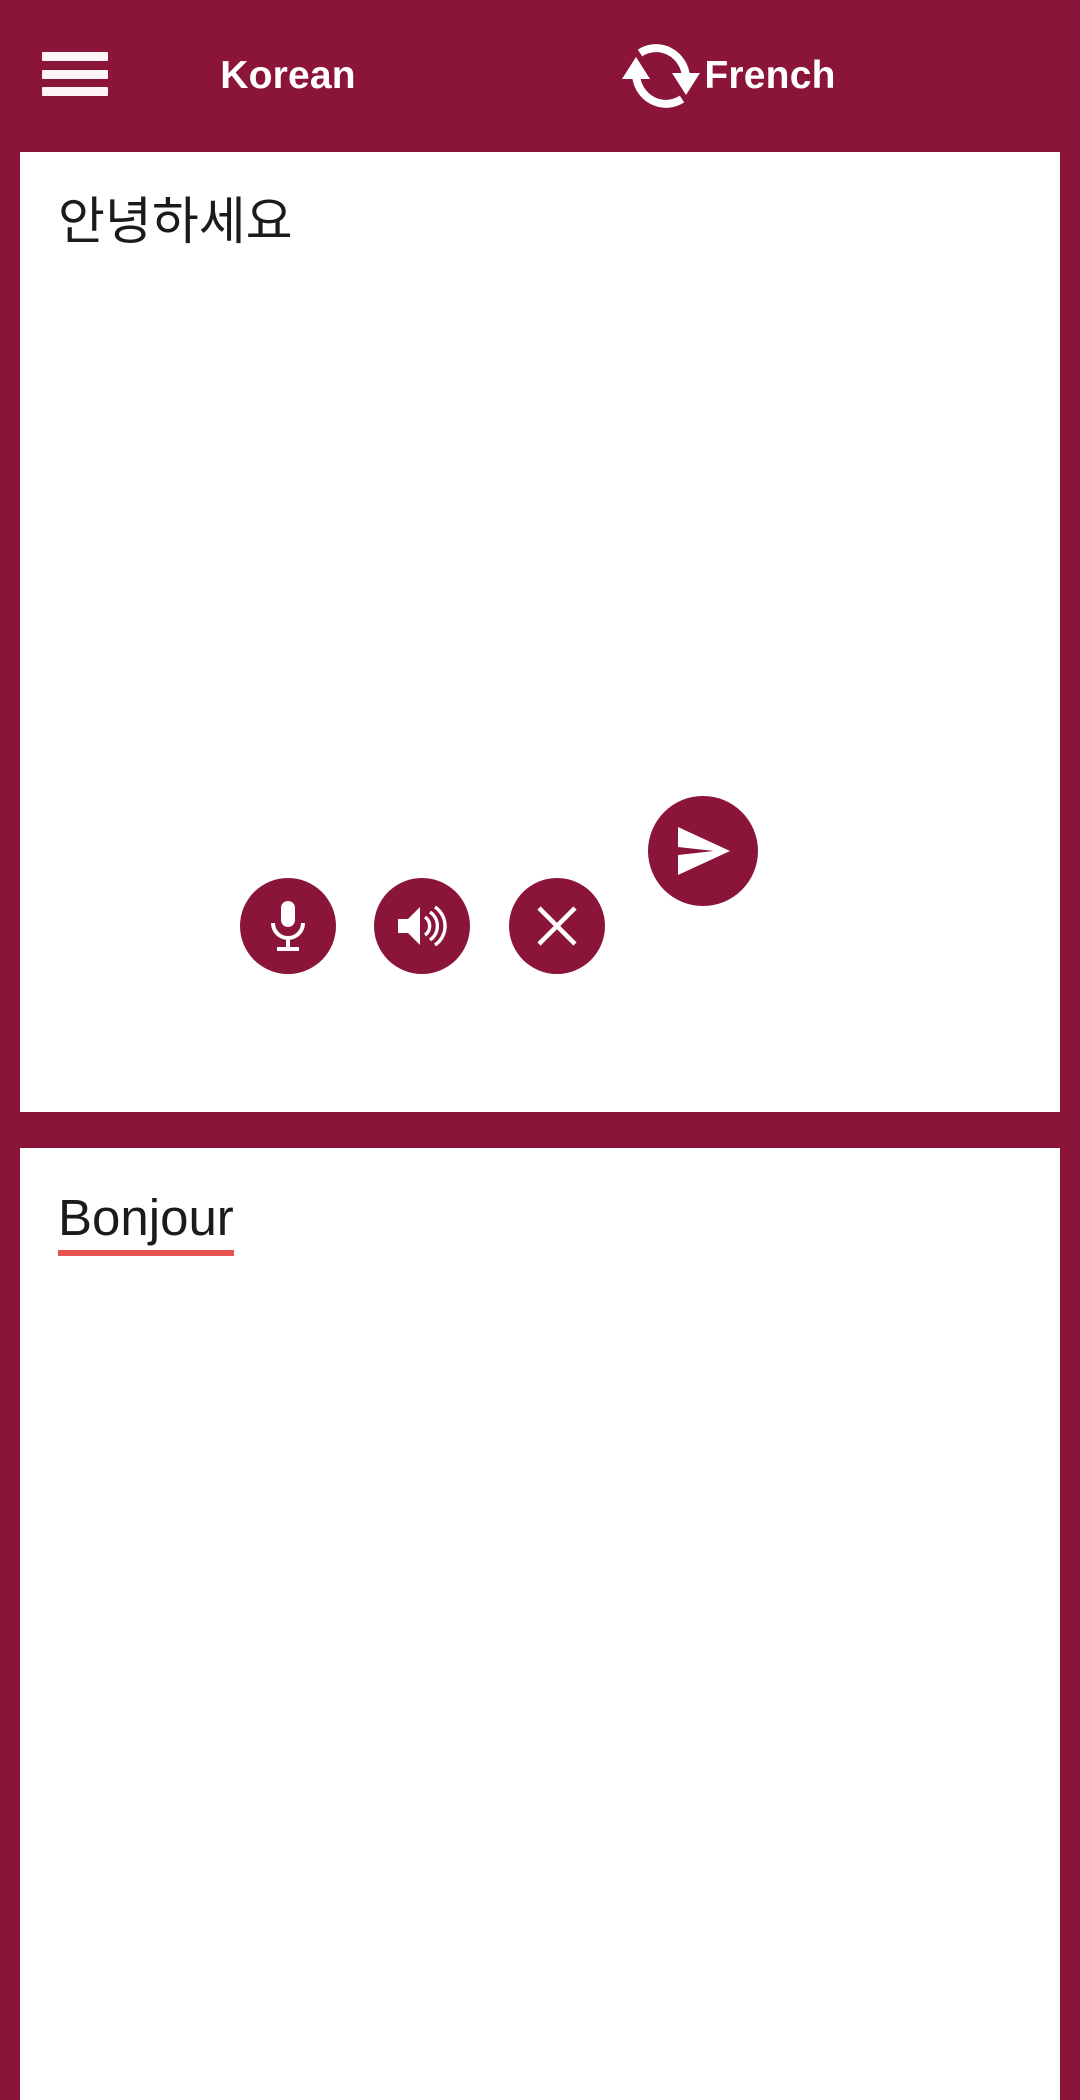 The image size is (1080, 2100). I want to click on target-language-selector: French, so click(770, 76).